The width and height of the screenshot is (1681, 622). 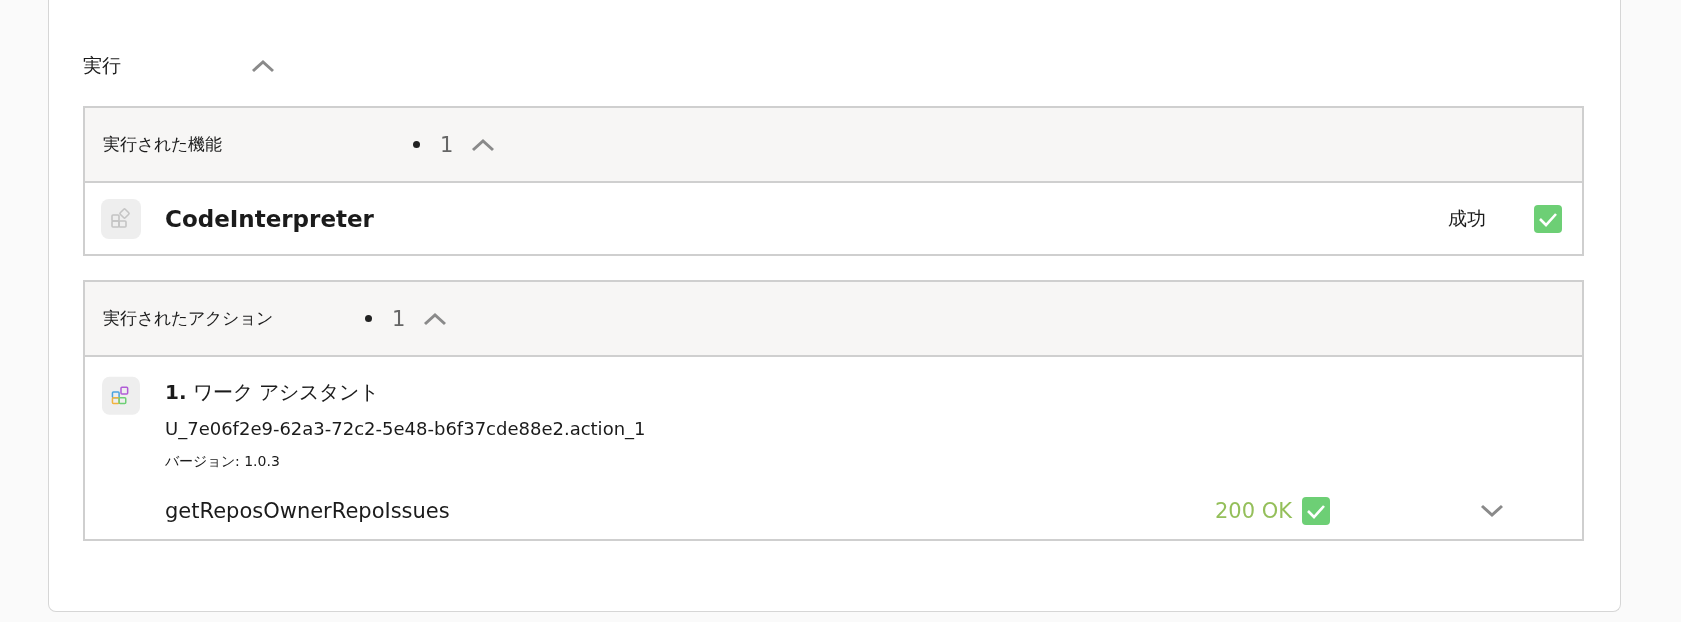 What do you see at coordinates (270, 218) in the screenshot?
I see `feature-name: CodeInterpreter` at bounding box center [270, 218].